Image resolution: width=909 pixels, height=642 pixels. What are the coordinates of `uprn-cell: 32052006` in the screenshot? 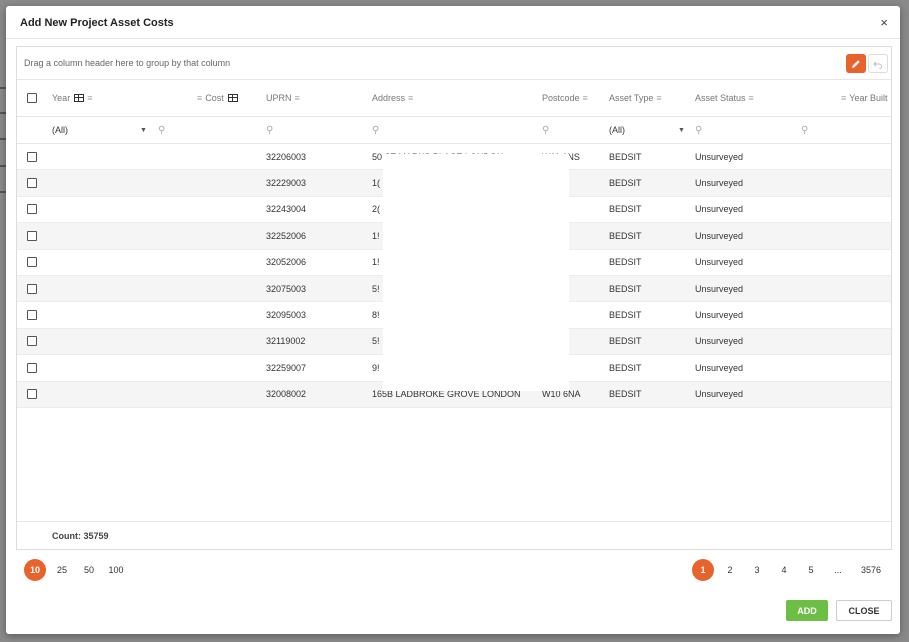 It's located at (286, 262).